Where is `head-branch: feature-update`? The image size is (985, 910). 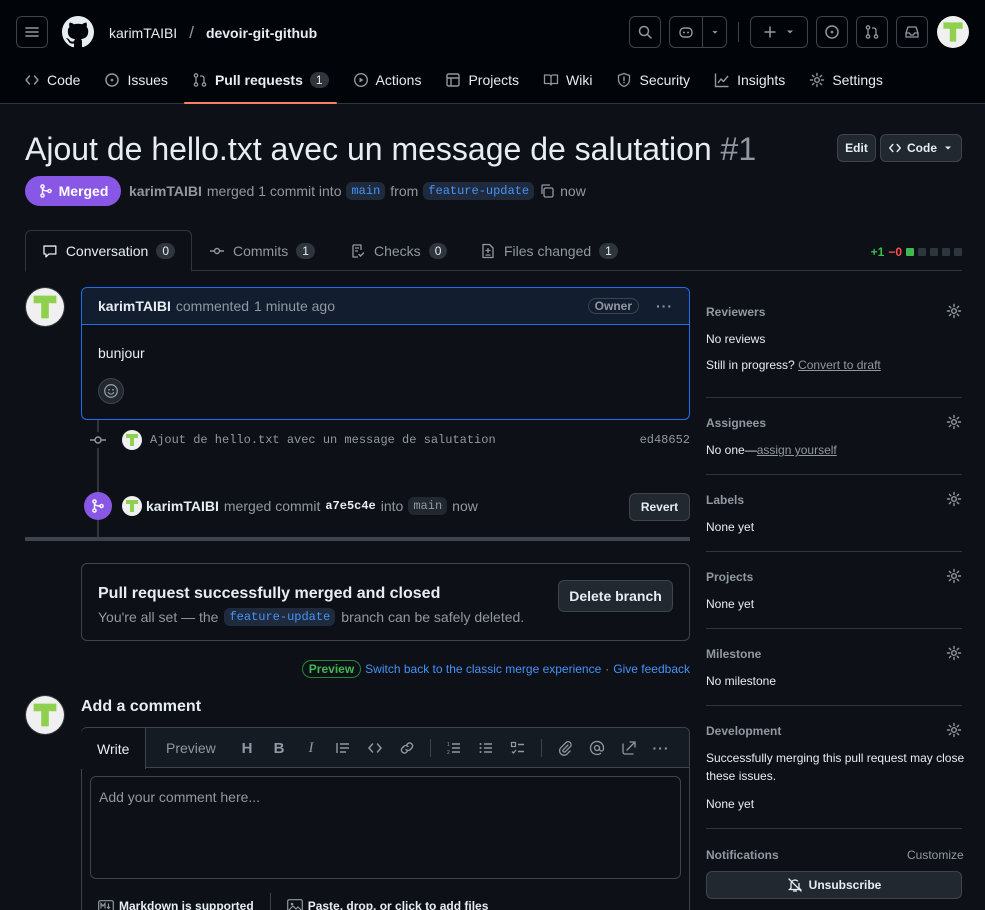
head-branch: feature-update is located at coordinates (479, 191).